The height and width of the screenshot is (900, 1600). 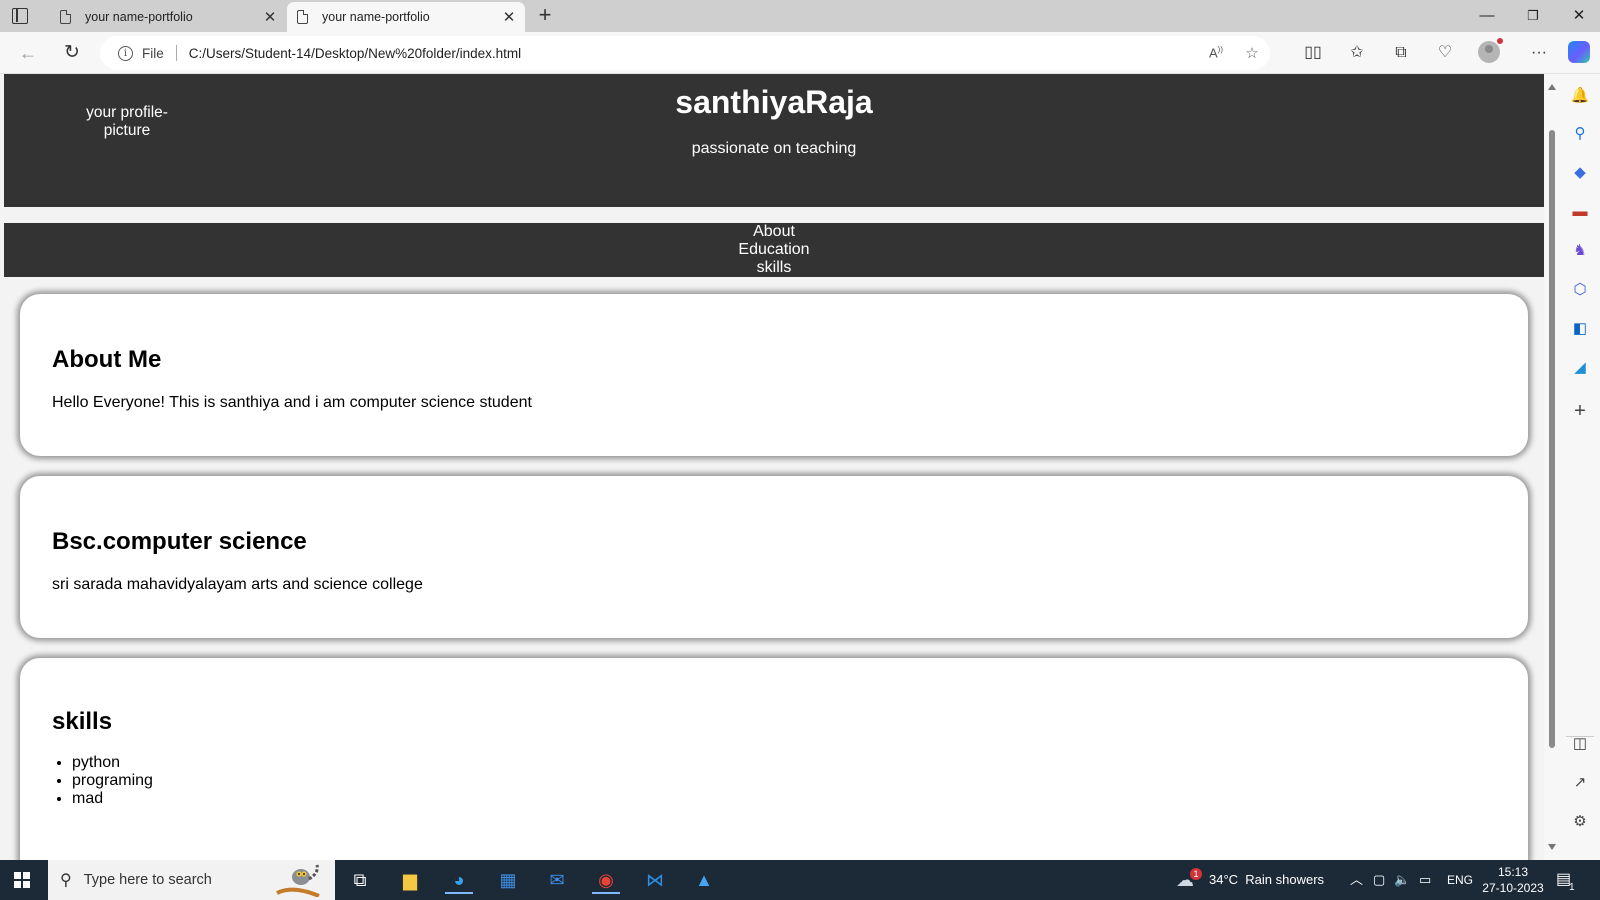 I want to click on bell-icon: 🔔, so click(x=1580, y=96).